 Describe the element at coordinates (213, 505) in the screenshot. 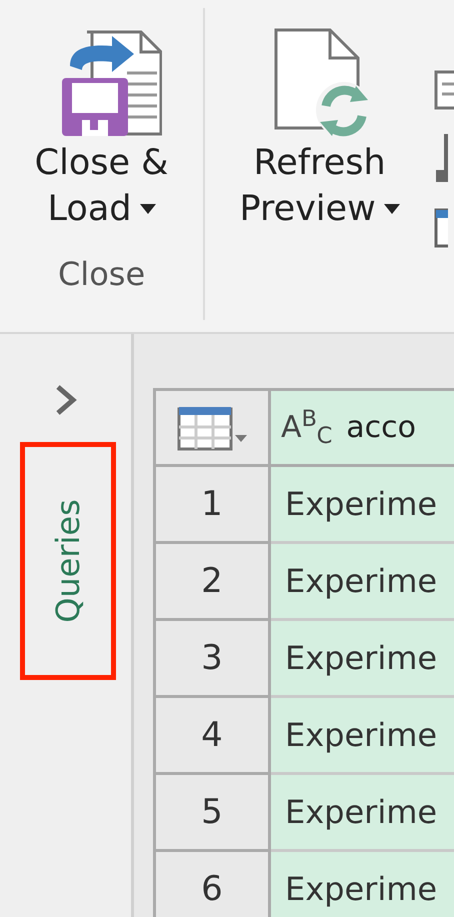

I see `row-number: 1` at that location.